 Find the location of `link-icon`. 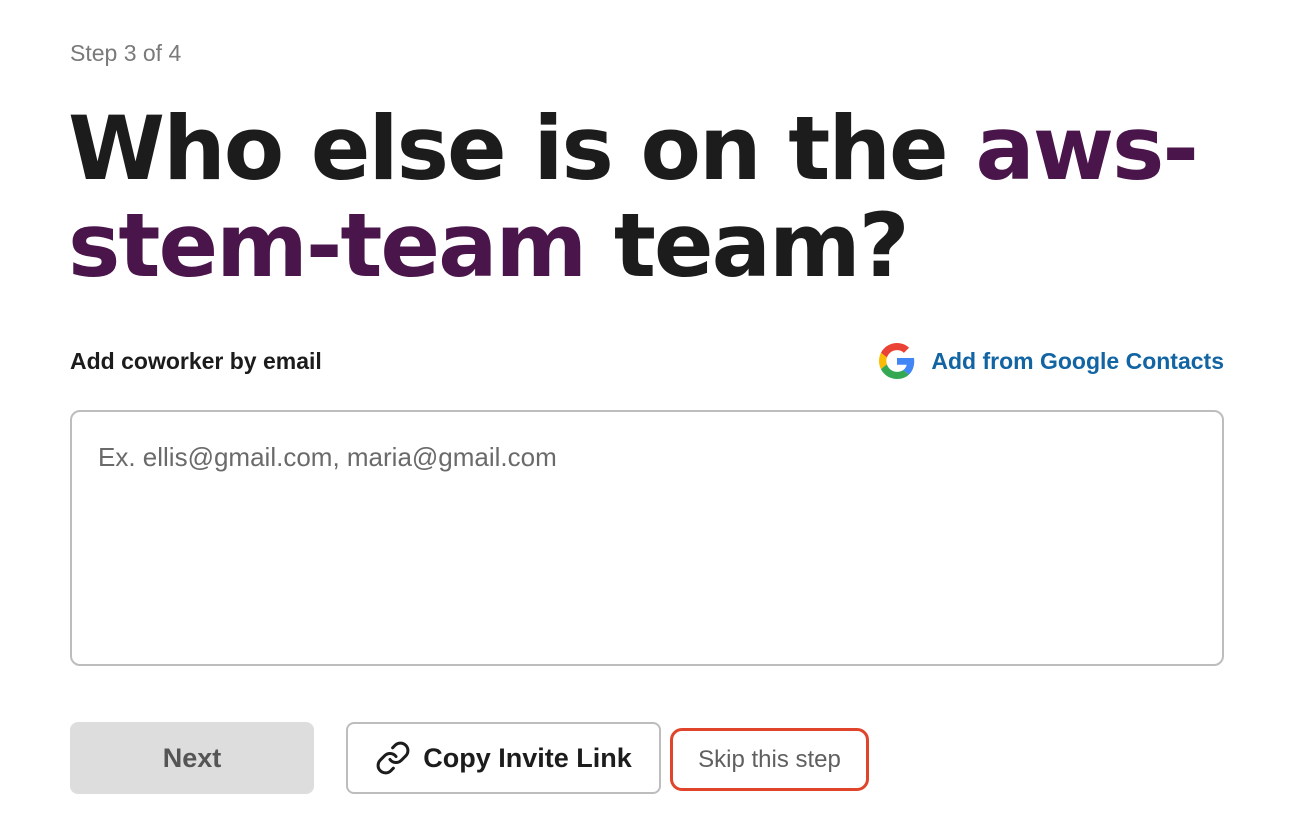

link-icon is located at coordinates (393, 758).